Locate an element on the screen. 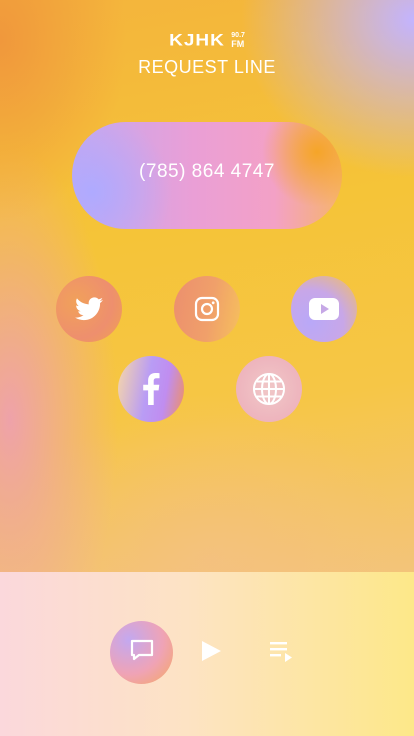  phone-call-button: (785) 864 4747 is located at coordinates (207, 175).